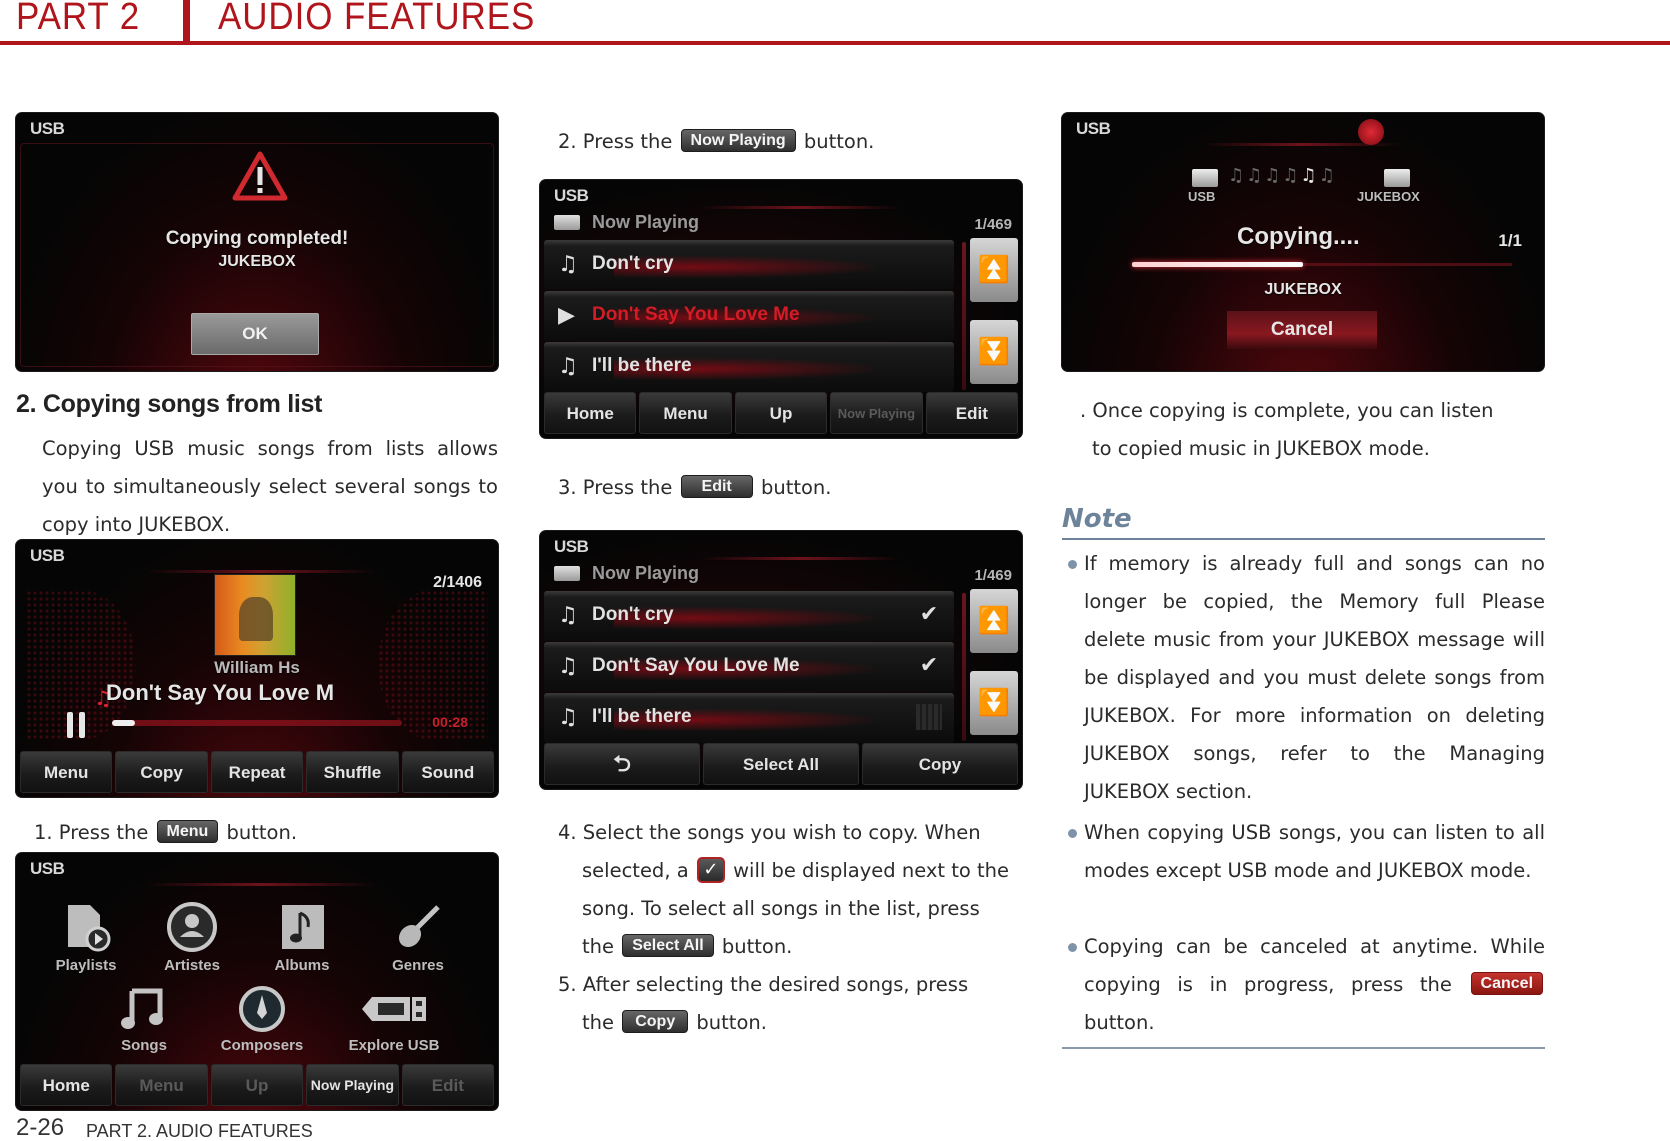  What do you see at coordinates (169, 404) in the screenshot?
I see `section-heading: 2. Copying songs from list` at bounding box center [169, 404].